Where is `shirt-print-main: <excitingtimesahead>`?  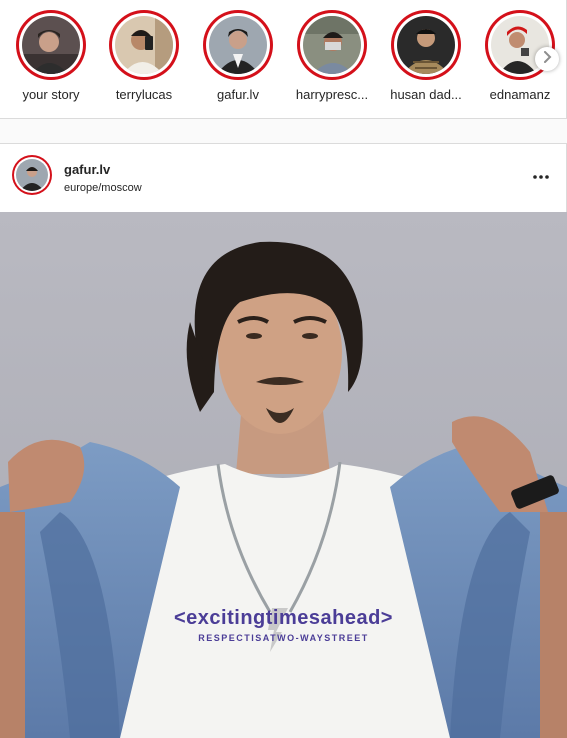
shirt-print-main: <excitingtimesahead> is located at coordinates (283, 618).